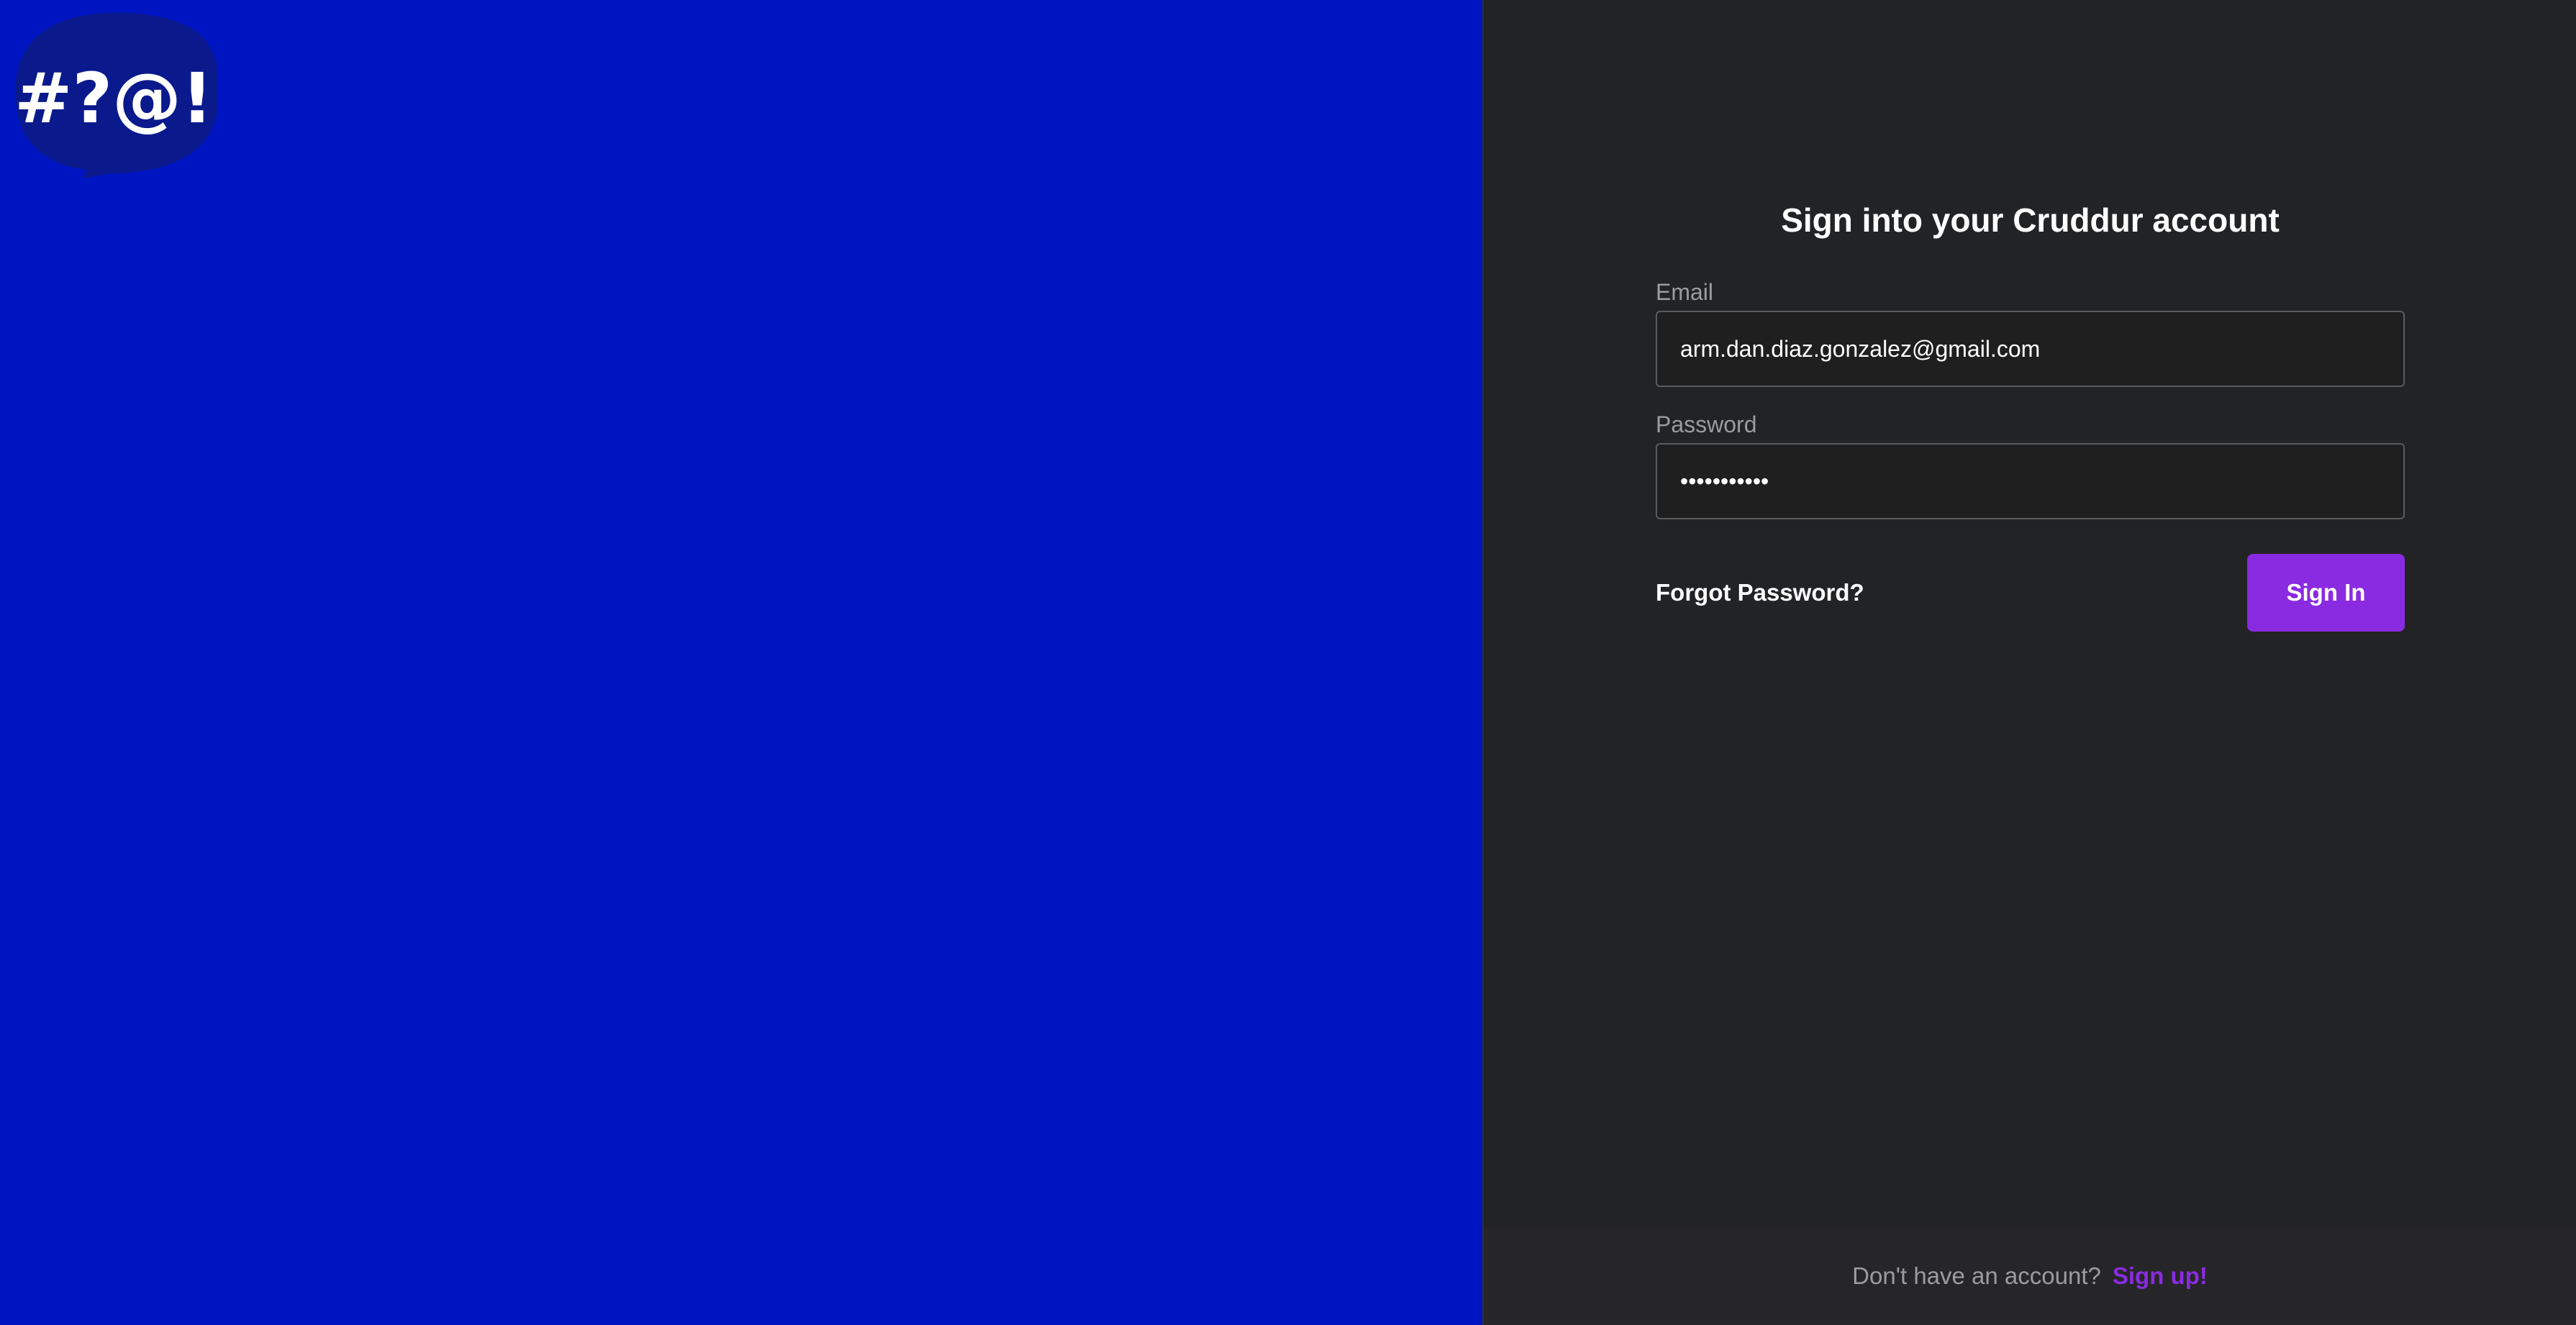 Image resolution: width=2576 pixels, height=1325 pixels. What do you see at coordinates (2030, 220) in the screenshot?
I see `form-title: Sign into your Cruddur account` at bounding box center [2030, 220].